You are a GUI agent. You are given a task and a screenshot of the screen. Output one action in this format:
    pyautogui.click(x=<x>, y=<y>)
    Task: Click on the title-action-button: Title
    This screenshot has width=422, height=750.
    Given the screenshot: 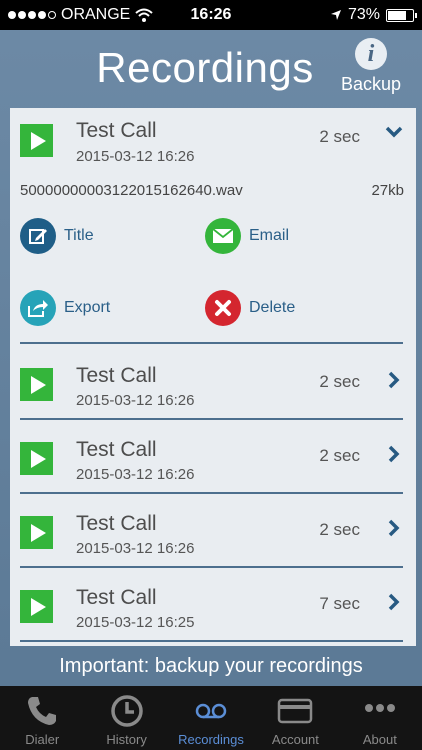 What is the action you would take?
    pyautogui.click(x=57, y=236)
    